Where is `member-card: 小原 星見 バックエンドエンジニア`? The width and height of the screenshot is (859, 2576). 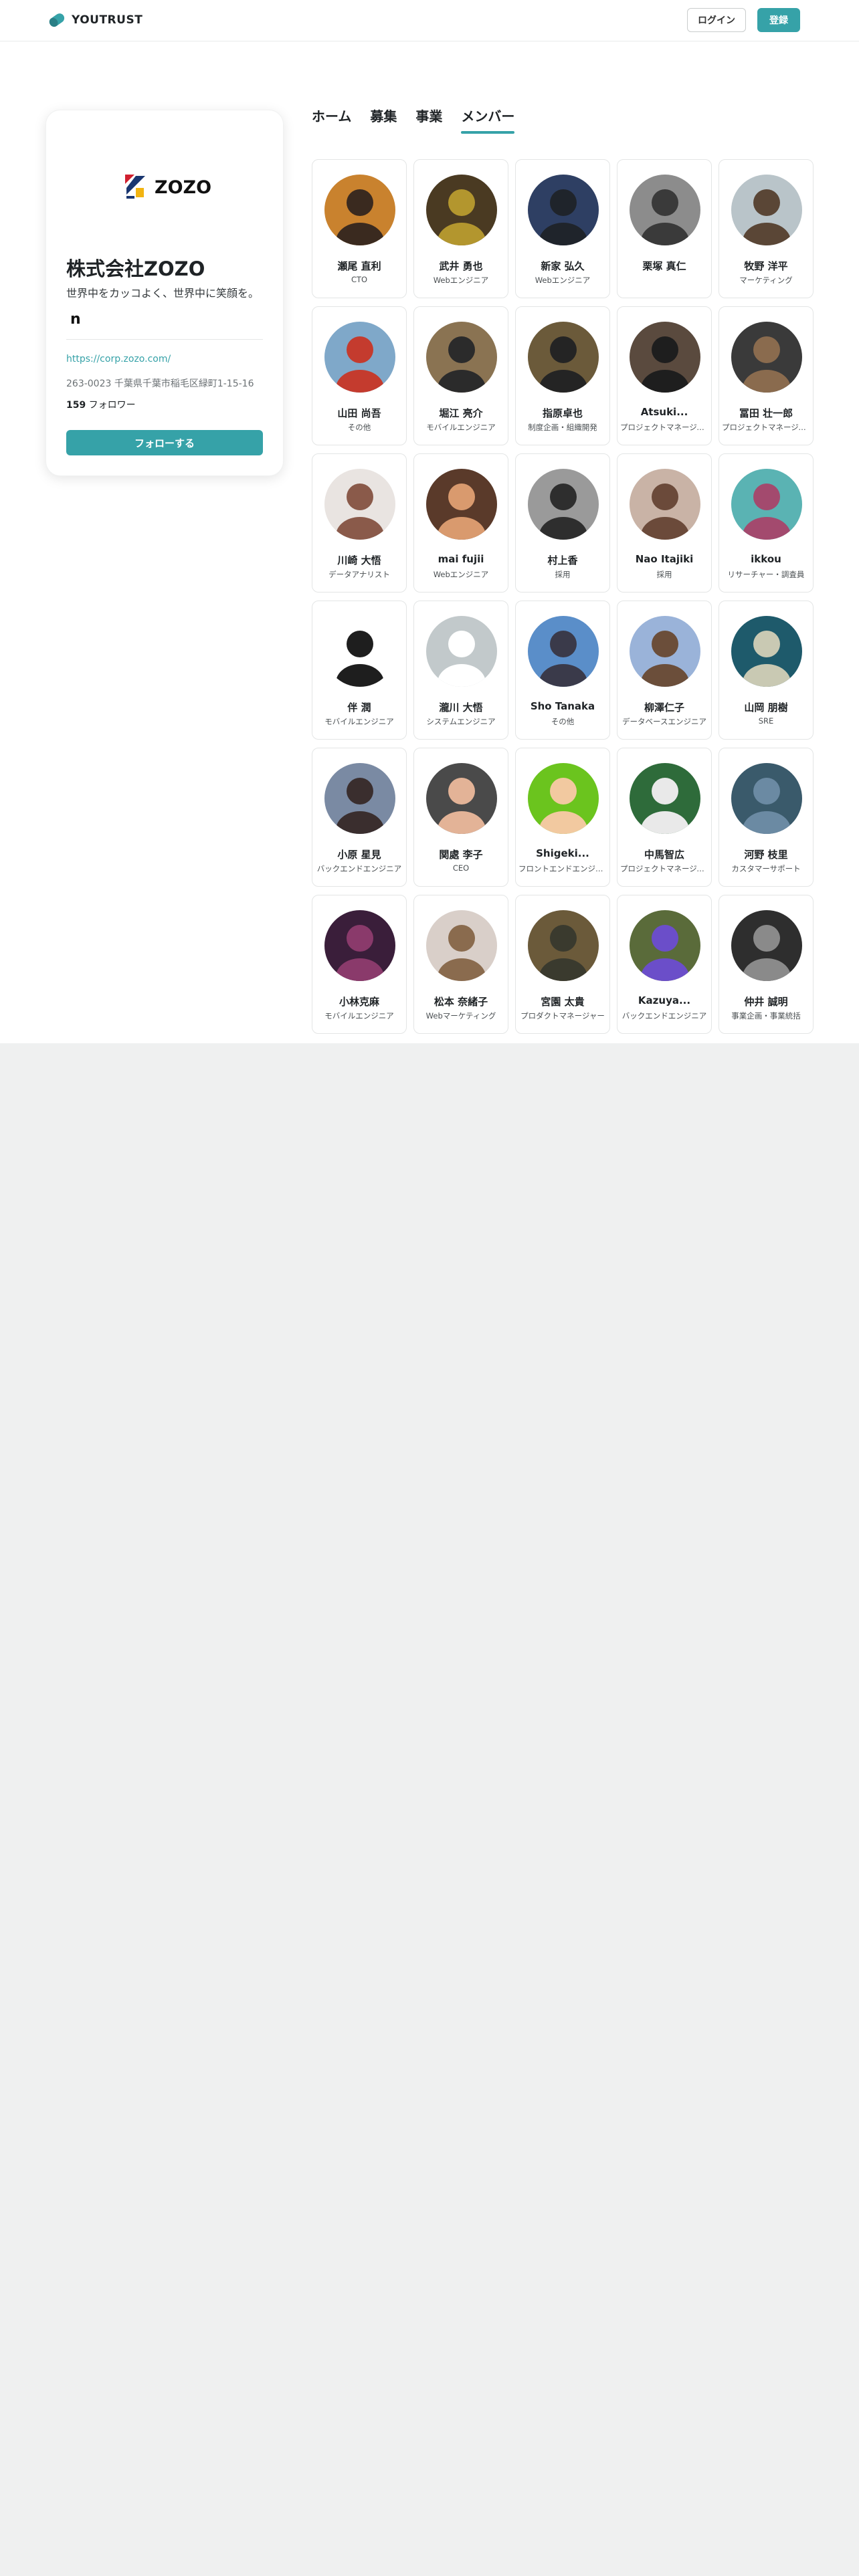
member-card: 小原 星見 バックエンドエンジニア is located at coordinates (360, 817).